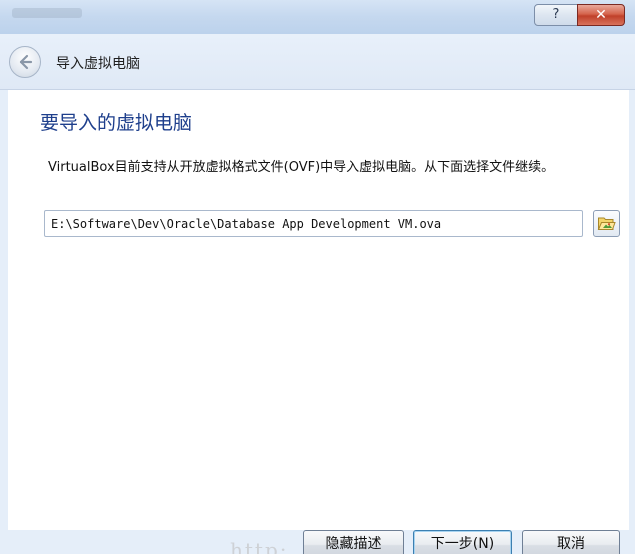 The height and width of the screenshot is (554, 635). Describe the element at coordinates (98, 64) in the screenshot. I see `wizard-title: 导入虚拟电脑` at that location.